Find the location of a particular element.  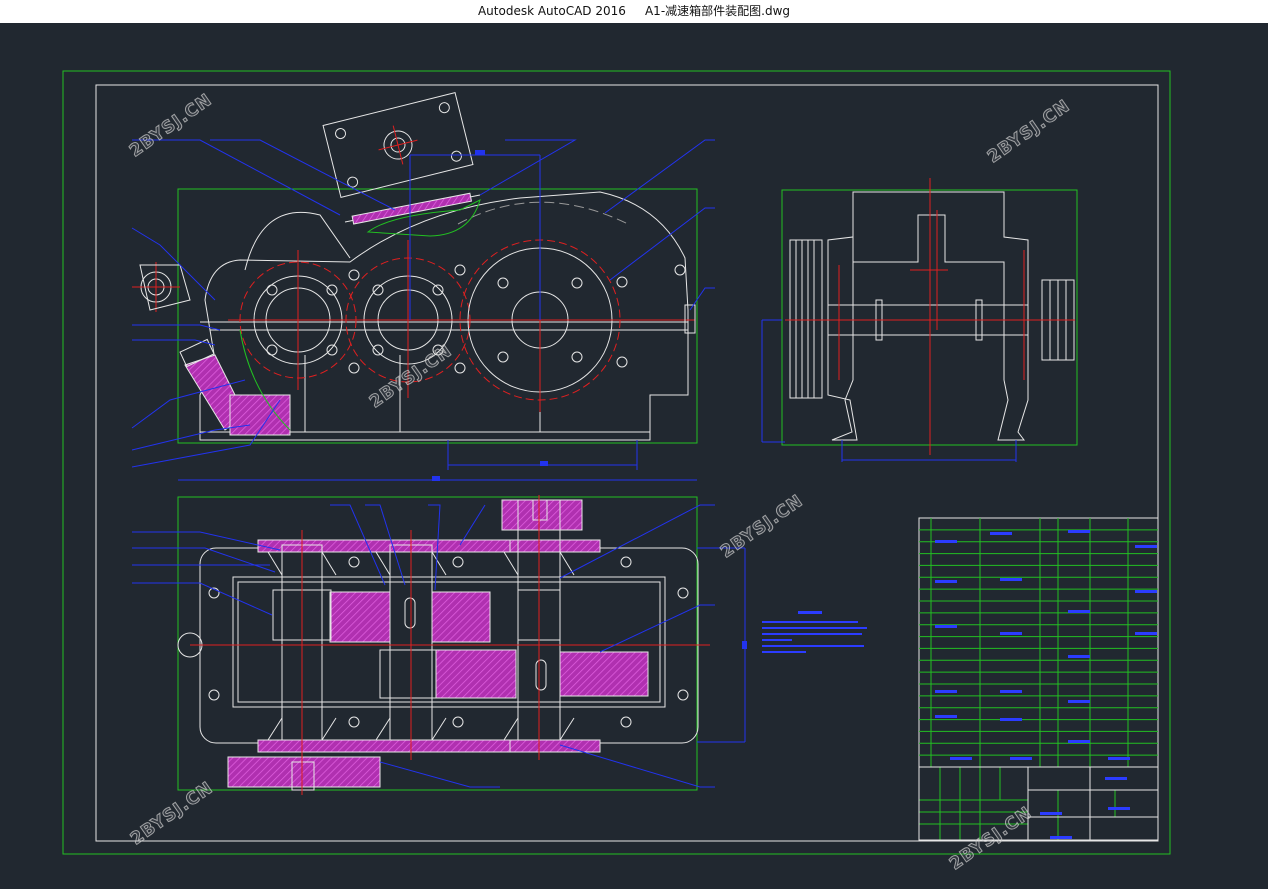

notes-text-lines is located at coordinates (814, 632).